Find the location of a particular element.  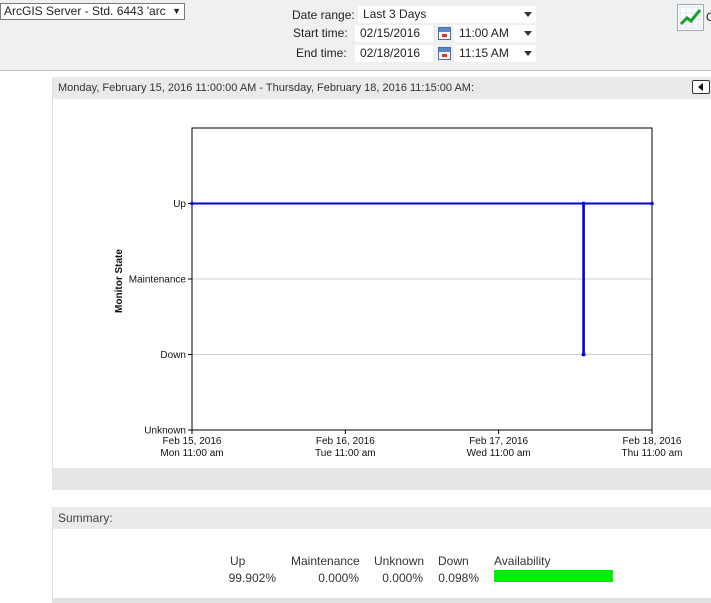

y-tick-label: Unknown is located at coordinates (165, 431).